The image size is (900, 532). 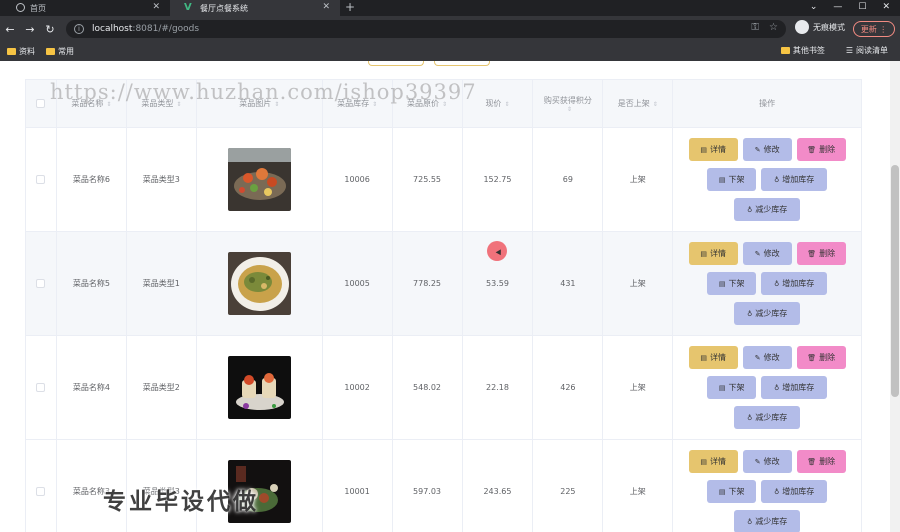 I want to click on tab-home: 首页 ✕, so click(x=85, y=8).